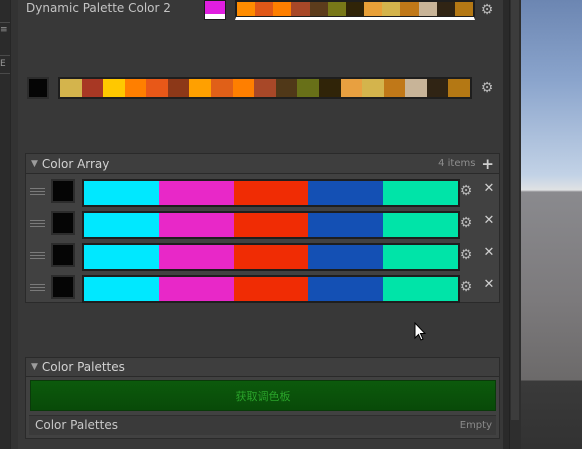 This screenshot has height=449, width=582. I want to click on color-palettes-header: ▼ Color Palettes, so click(262, 367).